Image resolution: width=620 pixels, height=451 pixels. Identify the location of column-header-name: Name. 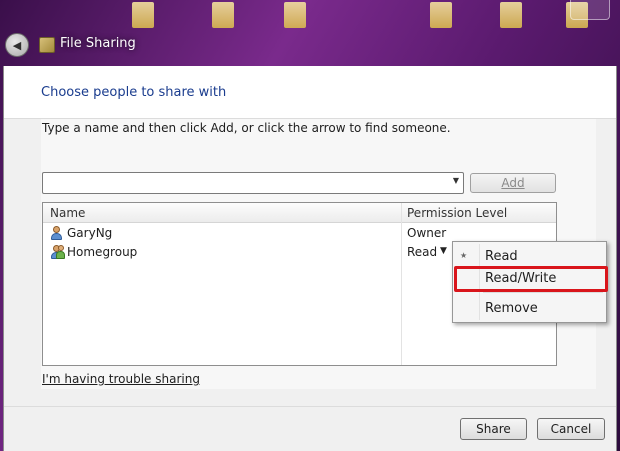
(67, 213).